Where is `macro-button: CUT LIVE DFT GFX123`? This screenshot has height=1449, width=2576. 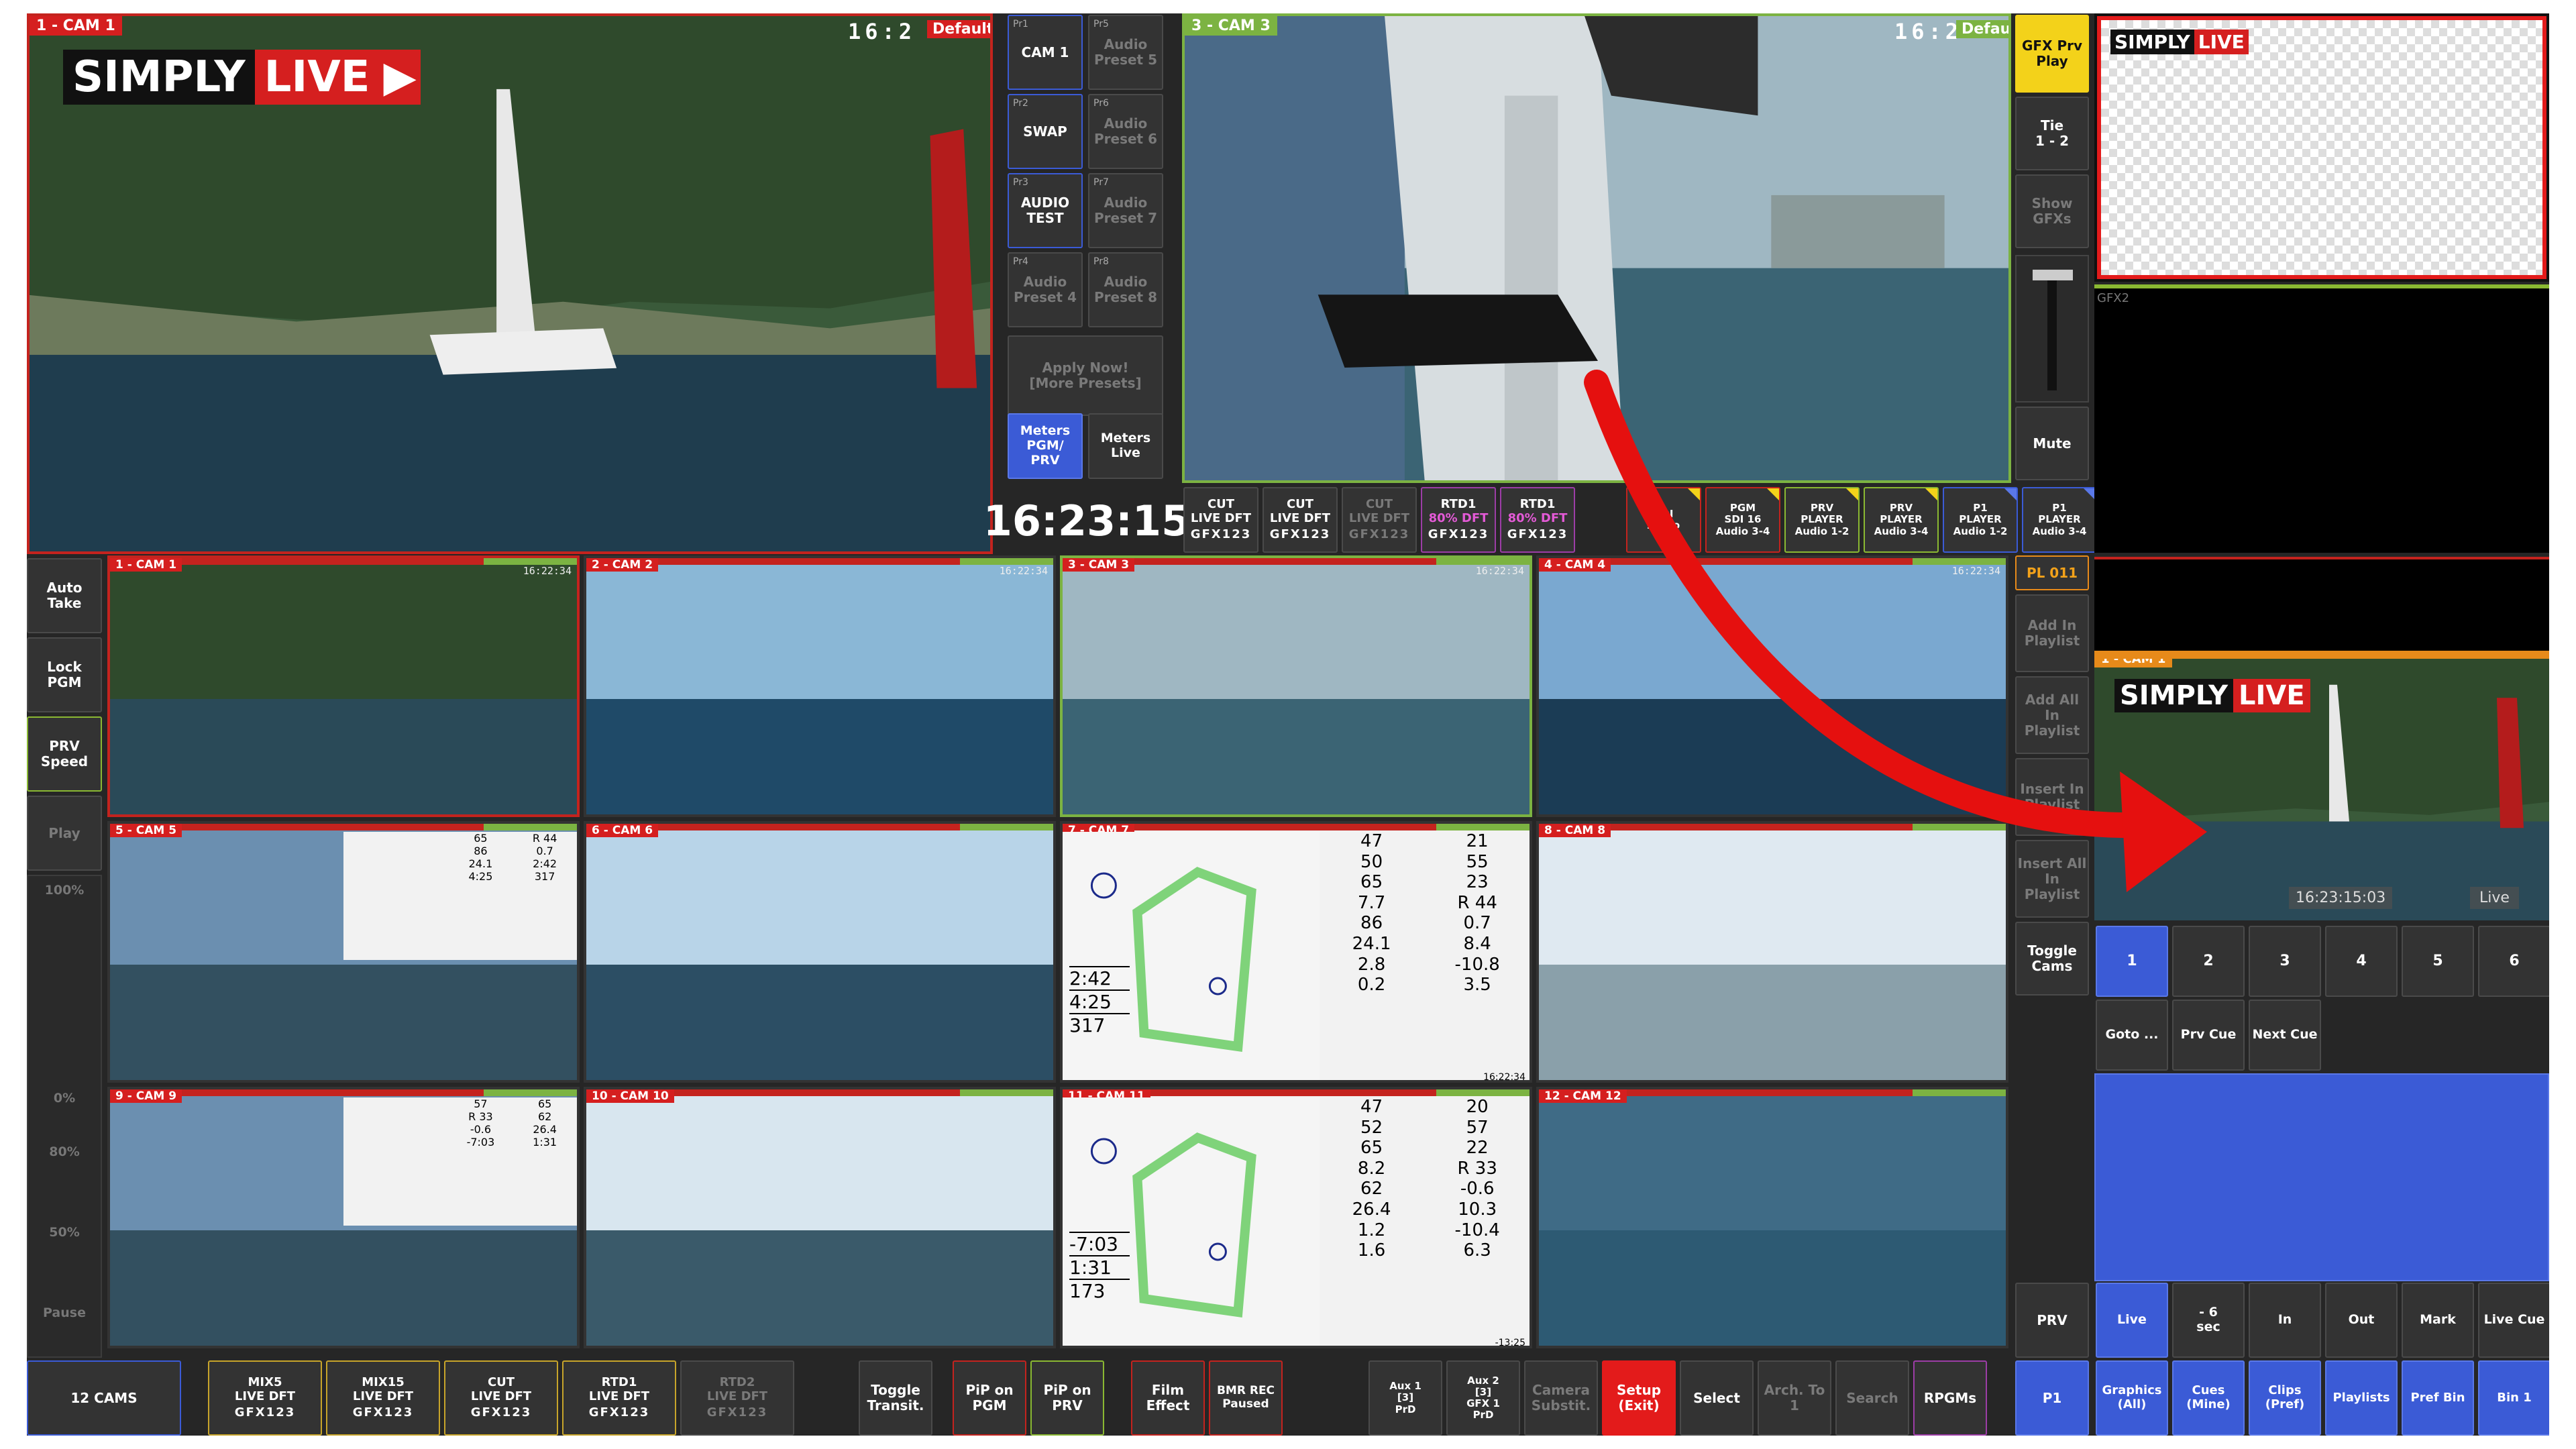 macro-button: CUT LIVE DFT GFX123 is located at coordinates (501, 1398).